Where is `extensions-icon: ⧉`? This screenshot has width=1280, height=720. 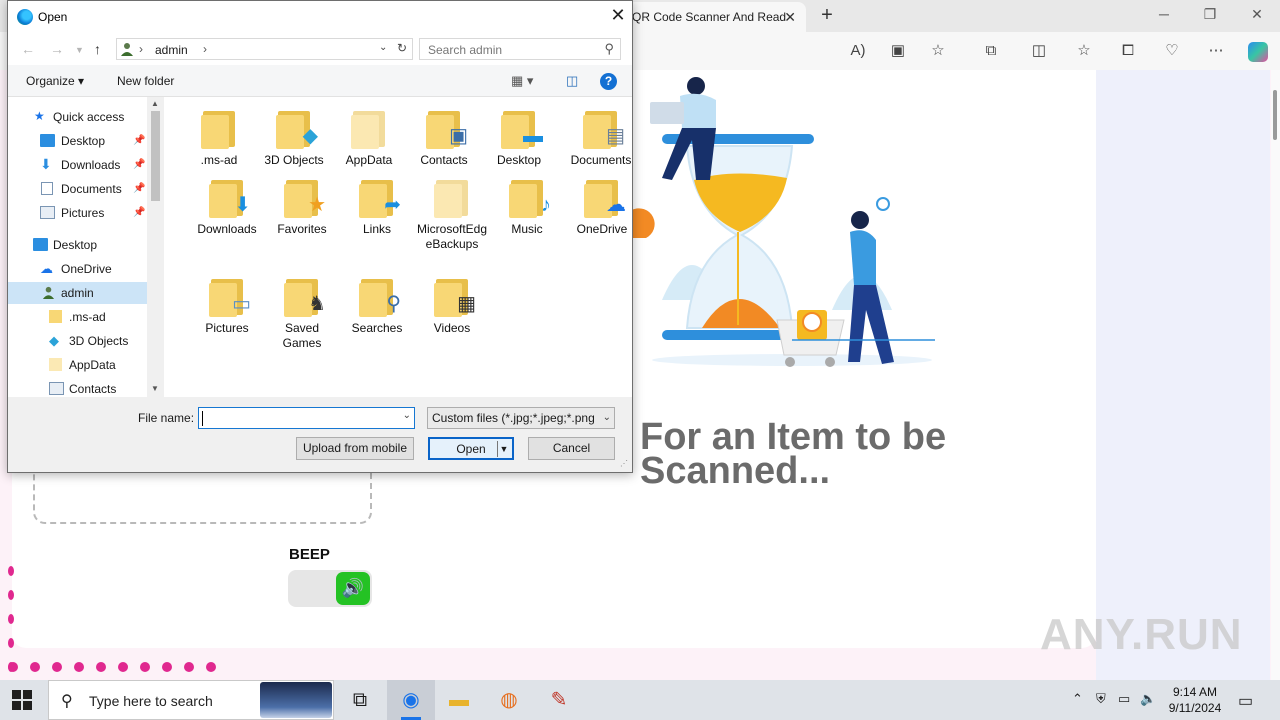
extensions-icon: ⧉ is located at coordinates (991, 51).